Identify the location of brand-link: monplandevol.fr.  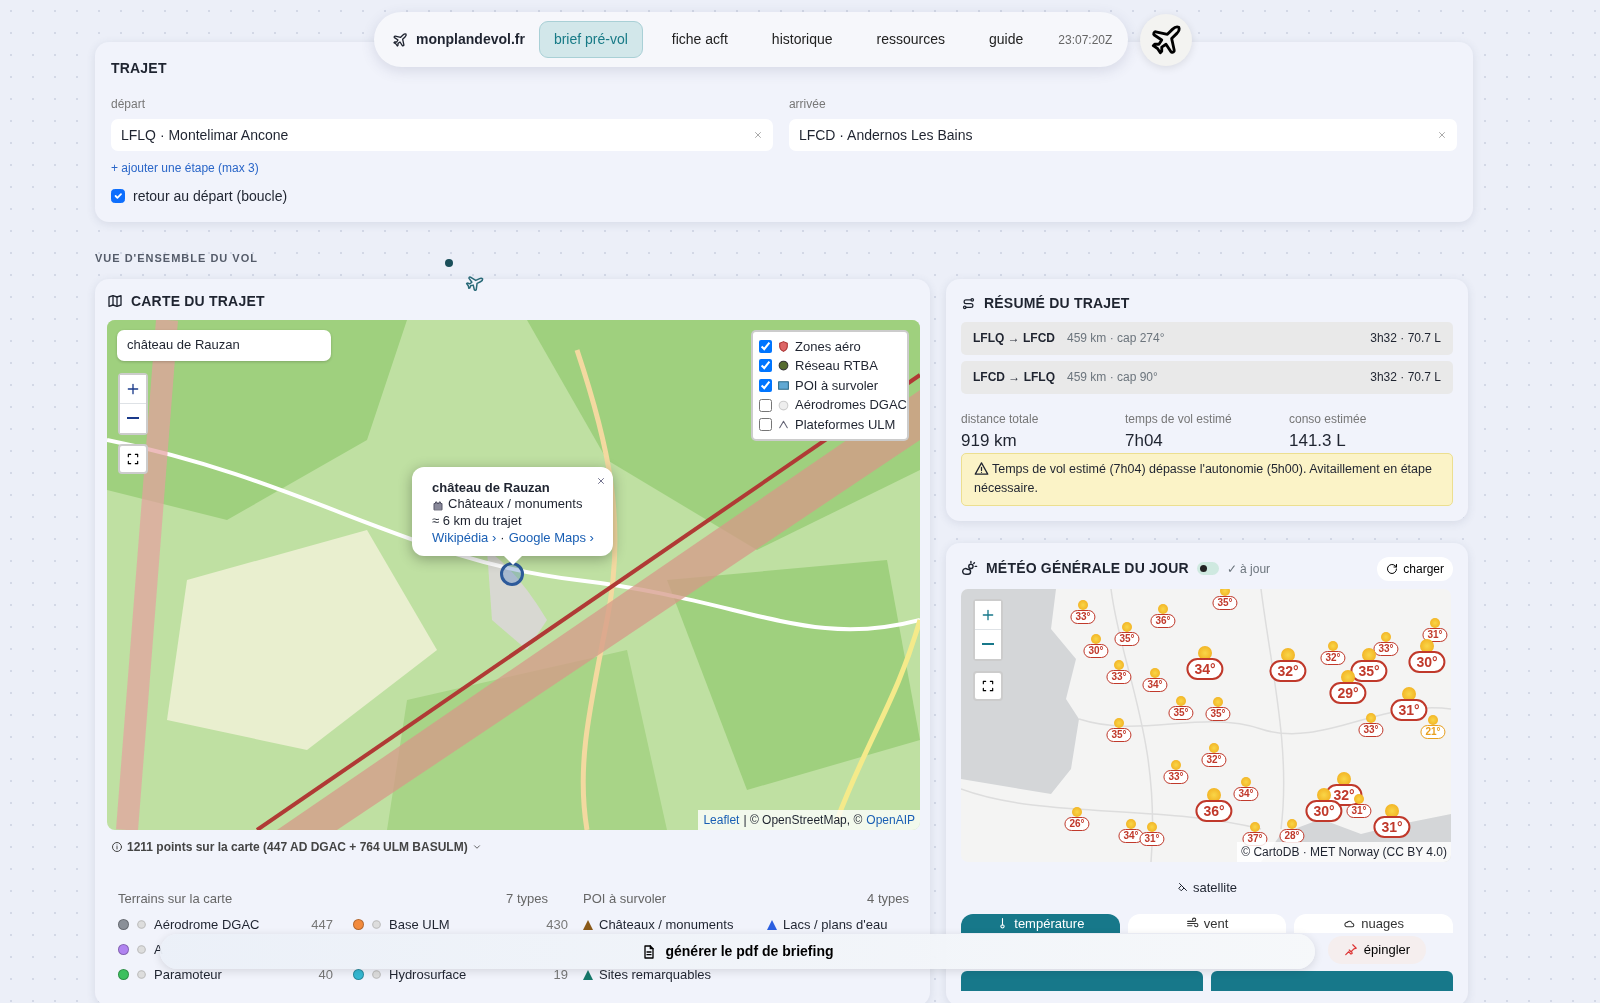
(458, 39).